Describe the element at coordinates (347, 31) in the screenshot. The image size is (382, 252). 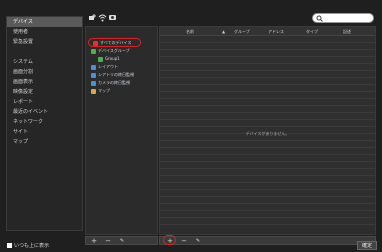
I see `column-description: 記述` at that location.